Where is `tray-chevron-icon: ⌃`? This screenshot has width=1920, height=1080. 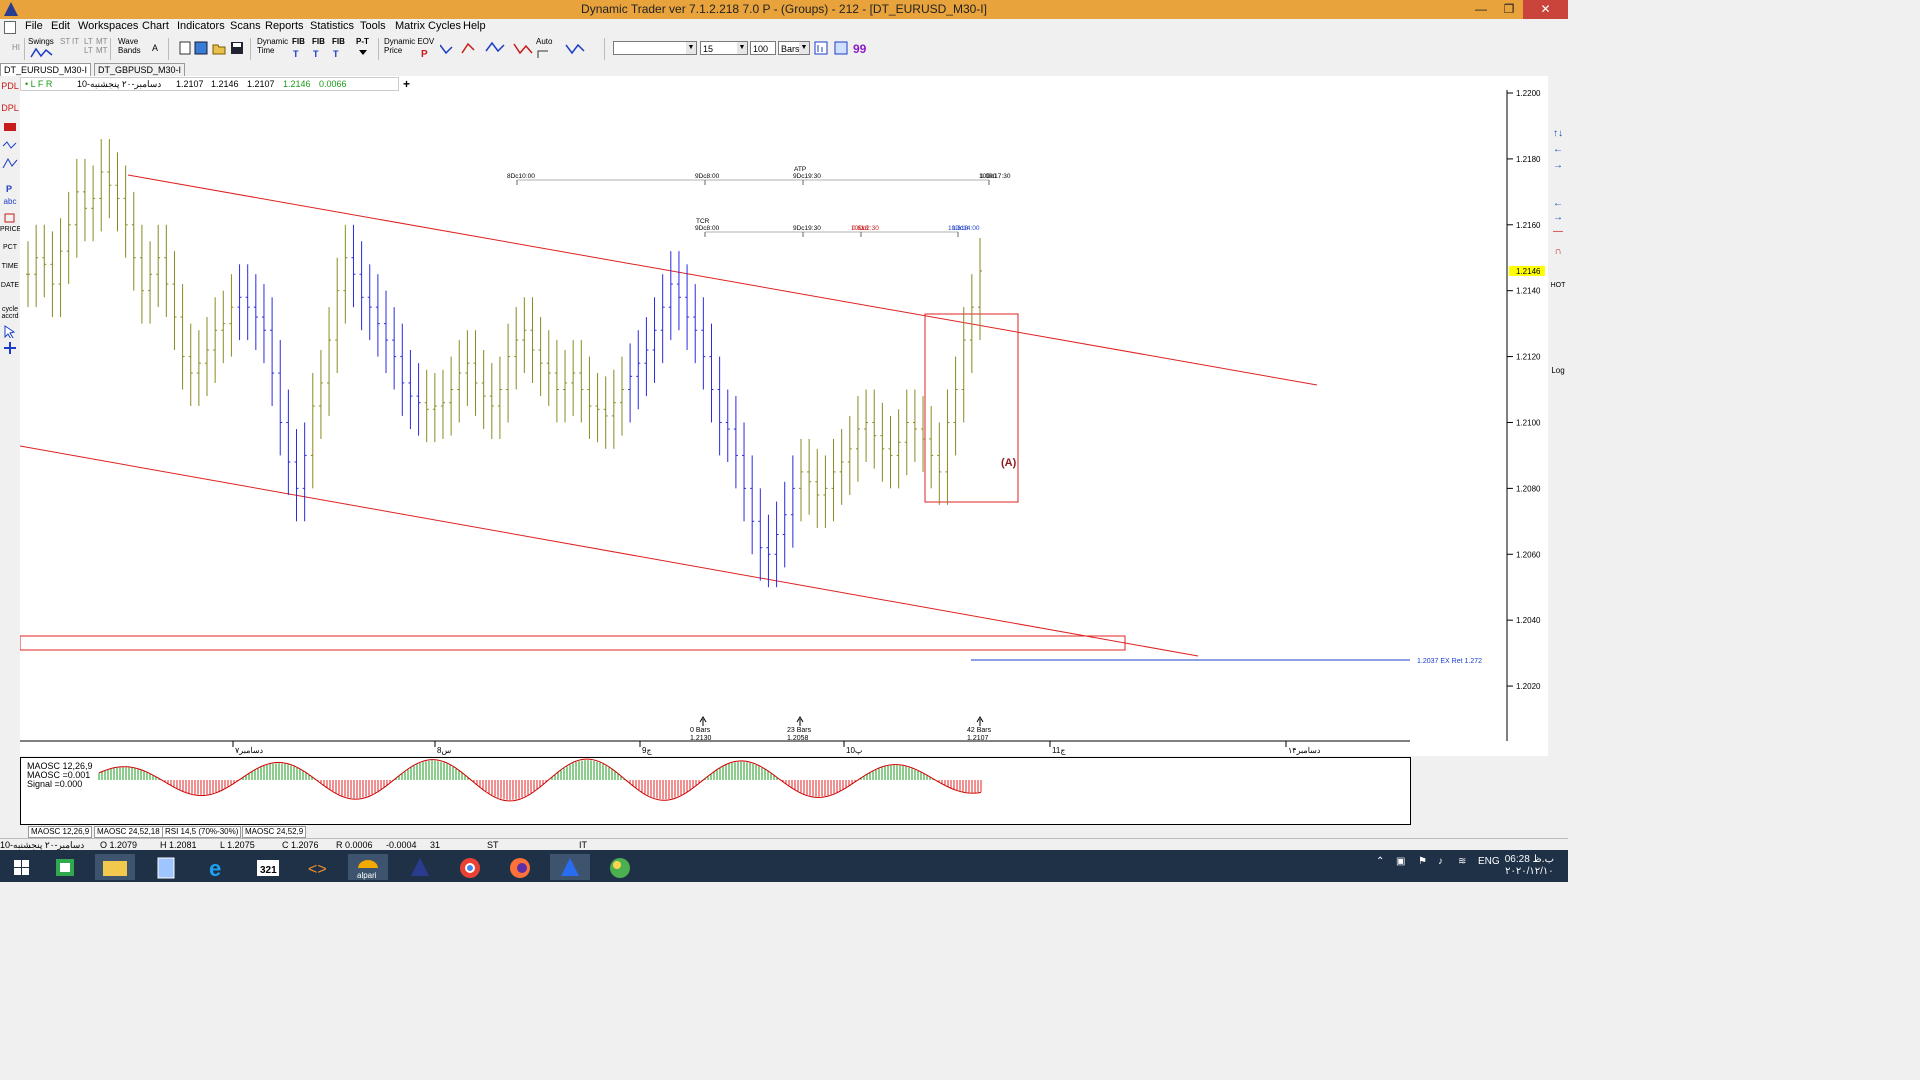
tray-chevron-icon: ⌃ is located at coordinates (1380, 861).